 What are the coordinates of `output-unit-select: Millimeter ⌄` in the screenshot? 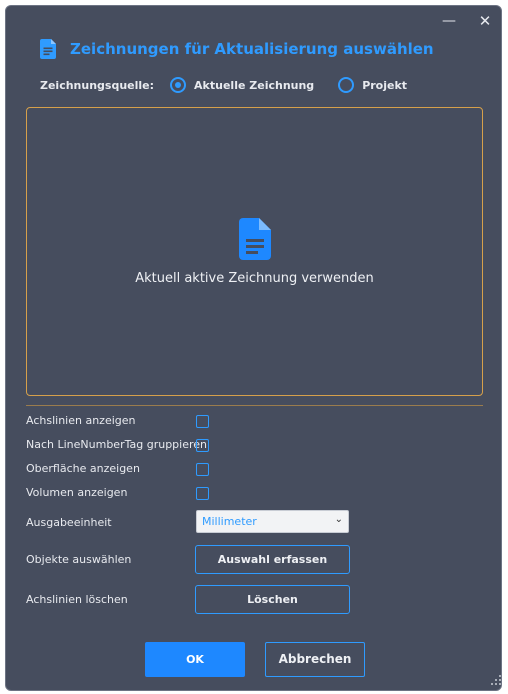 It's located at (272, 521).